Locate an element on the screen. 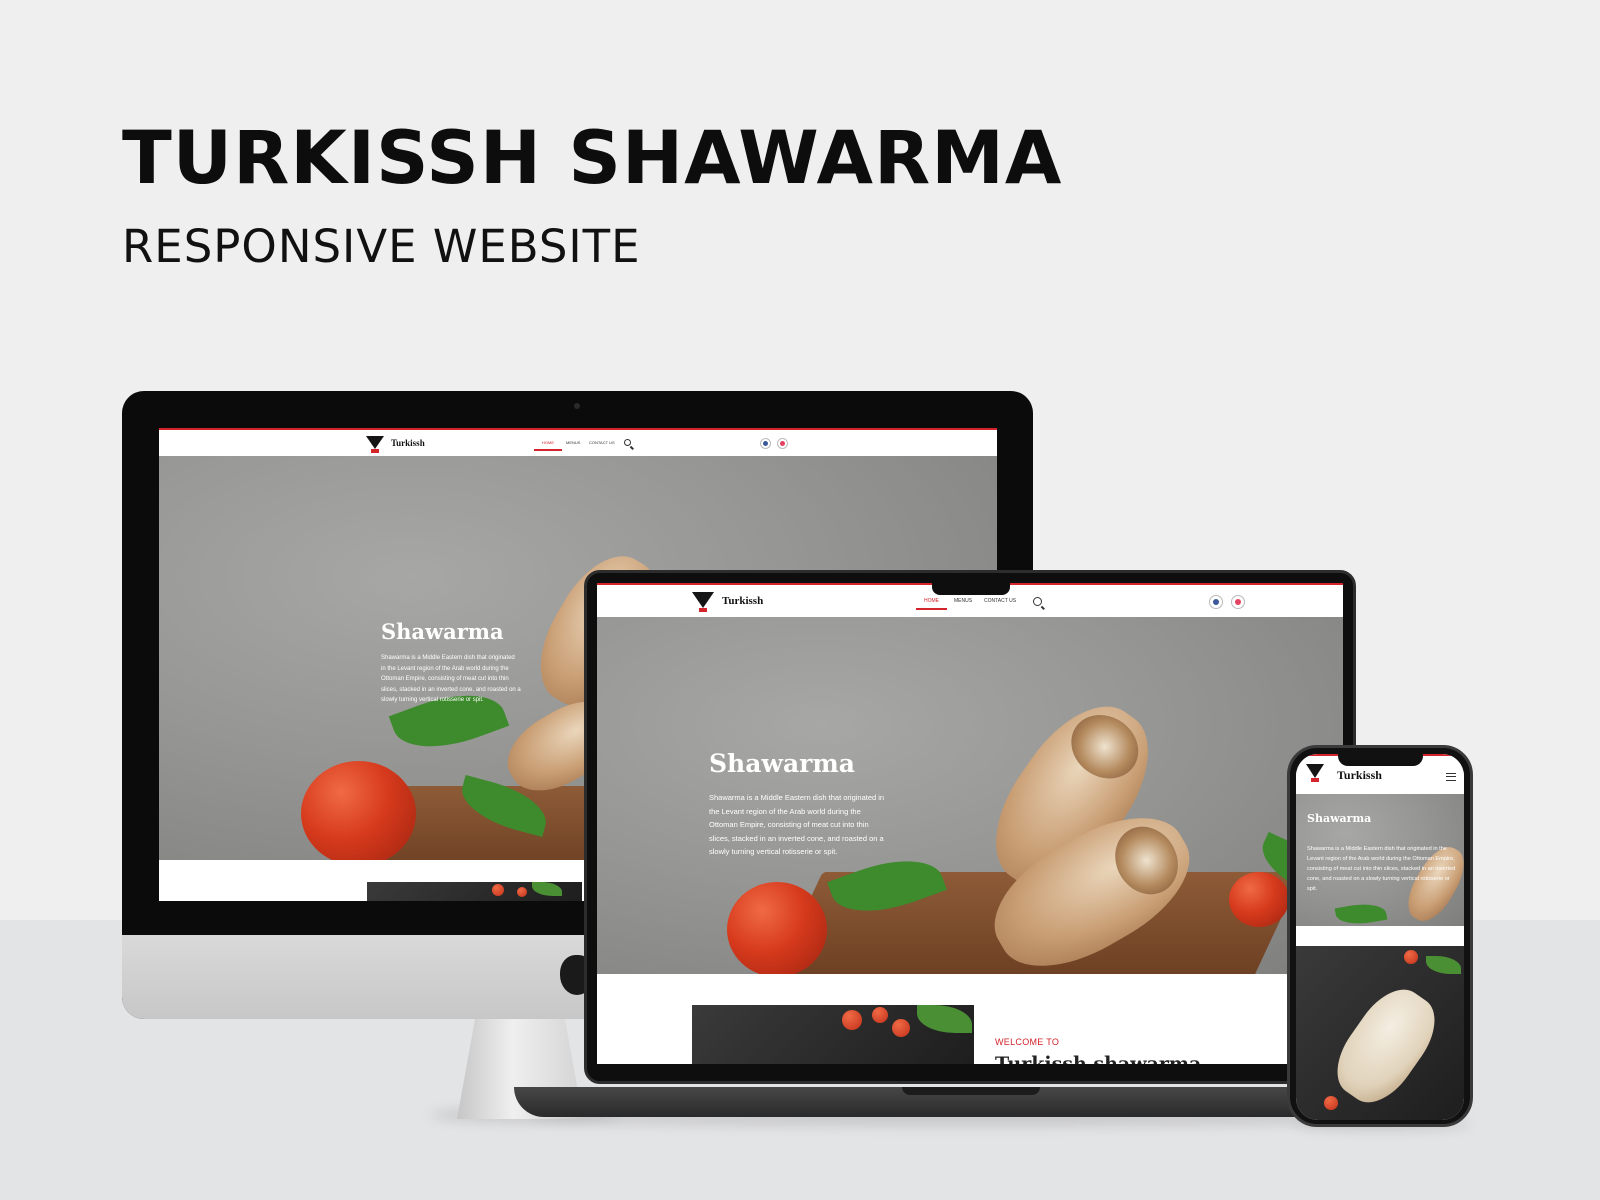  shawarma-filling is located at coordinates (1104, 747).